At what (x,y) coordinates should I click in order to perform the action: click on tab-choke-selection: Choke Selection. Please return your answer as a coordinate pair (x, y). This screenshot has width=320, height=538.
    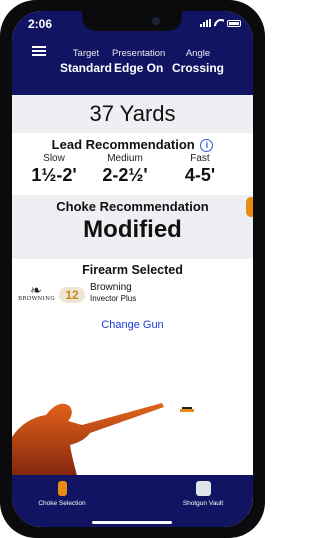
    Looking at the image, I should click on (62, 494).